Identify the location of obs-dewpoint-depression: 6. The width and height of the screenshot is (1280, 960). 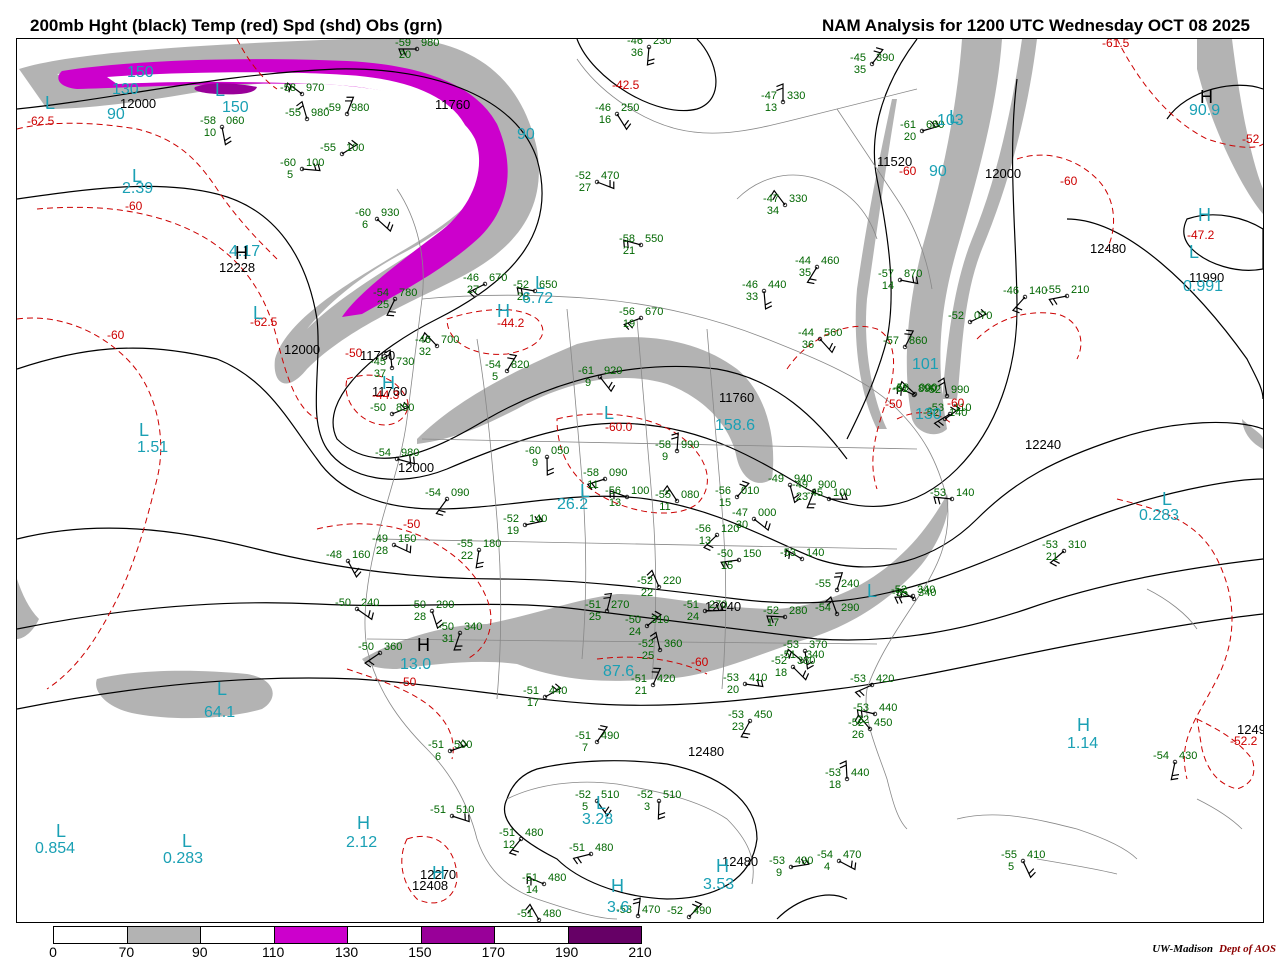
(365, 225).